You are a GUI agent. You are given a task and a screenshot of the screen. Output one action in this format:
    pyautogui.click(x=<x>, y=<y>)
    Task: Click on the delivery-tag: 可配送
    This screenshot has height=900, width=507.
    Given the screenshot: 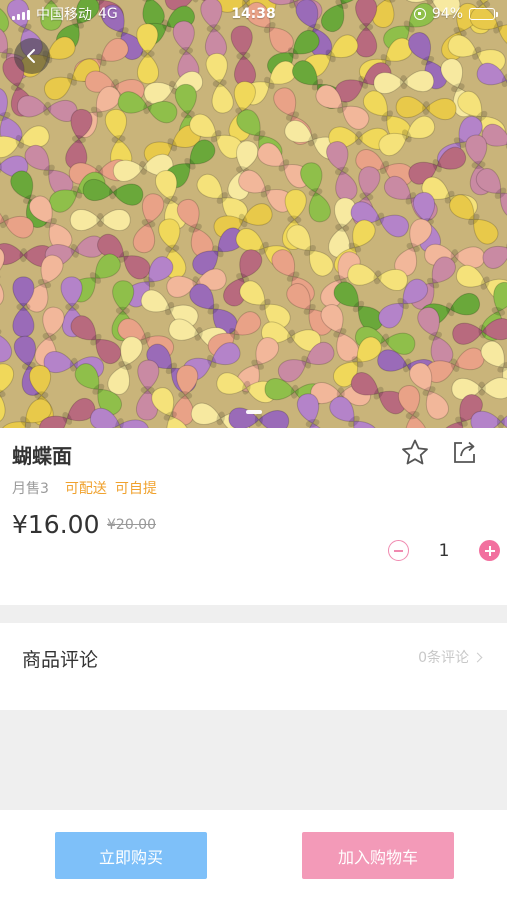 What is the action you would take?
    pyautogui.click(x=85, y=489)
    